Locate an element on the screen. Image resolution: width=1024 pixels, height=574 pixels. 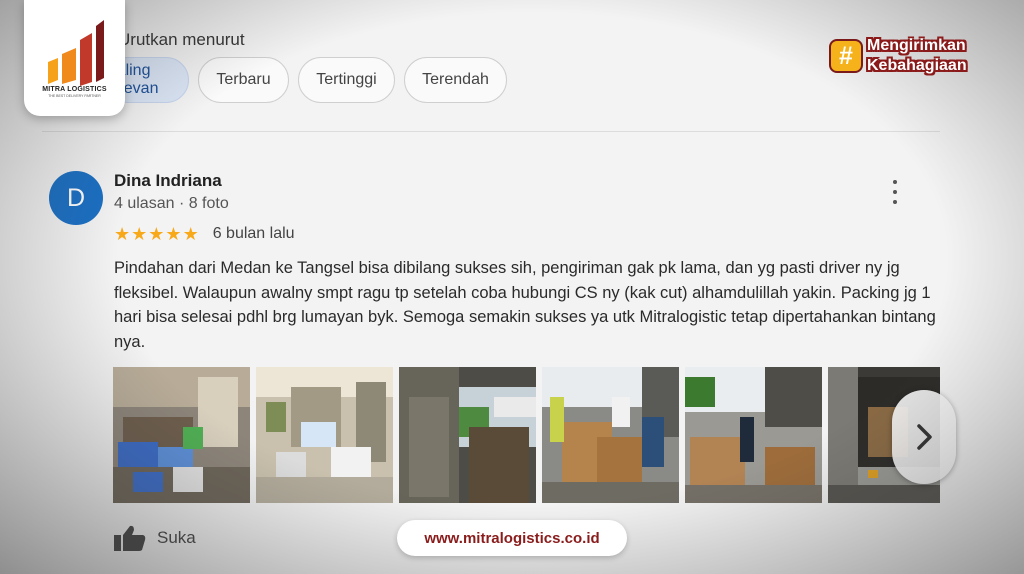
brand-hashtag: # Mengirimkan Kebahagiaan is located at coordinates (898, 56).